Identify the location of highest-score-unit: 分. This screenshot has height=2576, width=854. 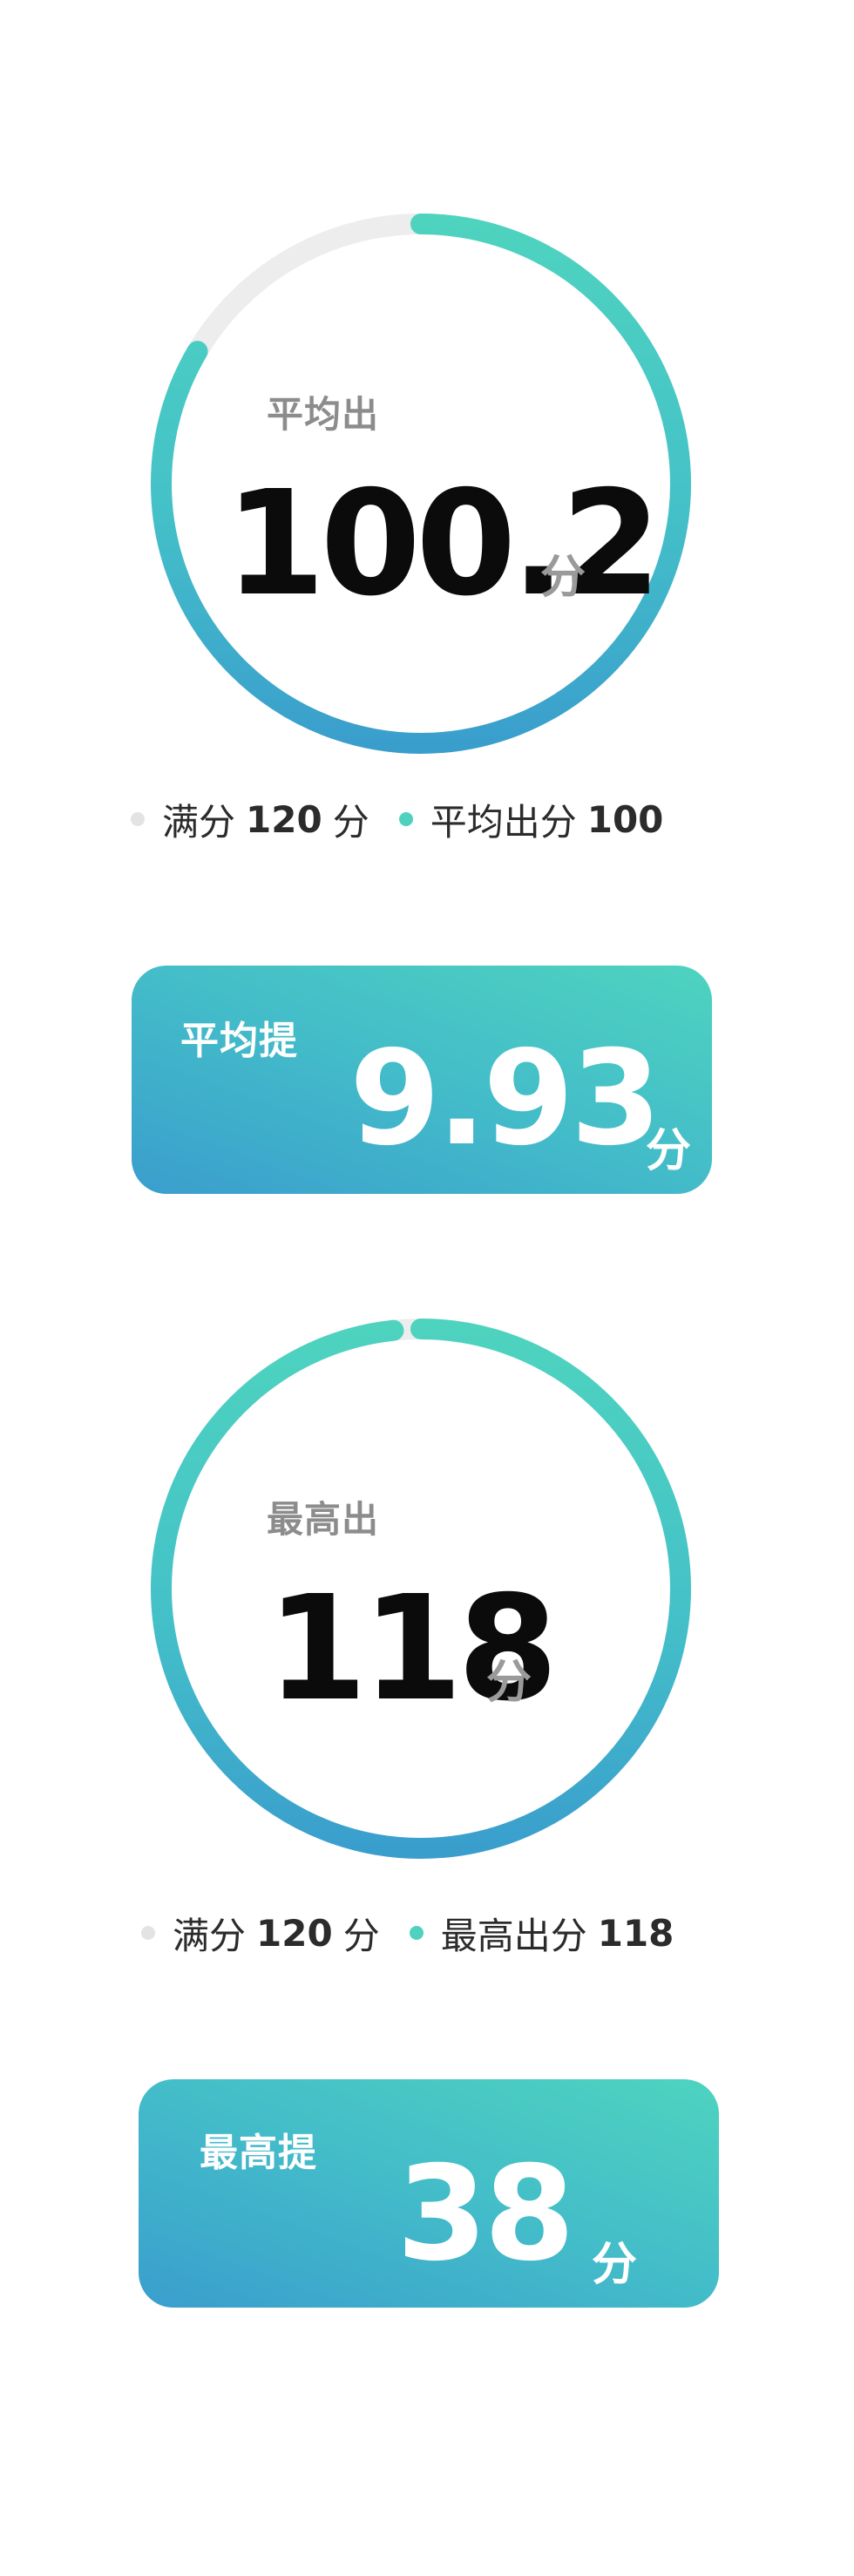
(509, 1683).